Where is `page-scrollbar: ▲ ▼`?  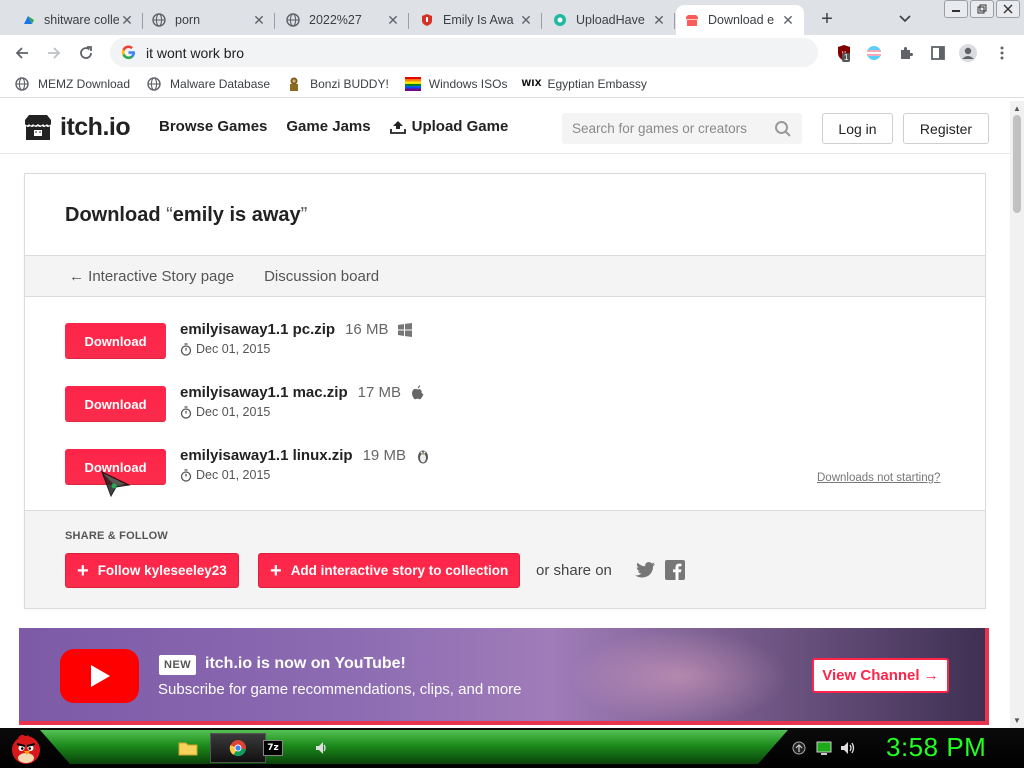
page-scrollbar: ▲ ▼ is located at coordinates (1017, 414).